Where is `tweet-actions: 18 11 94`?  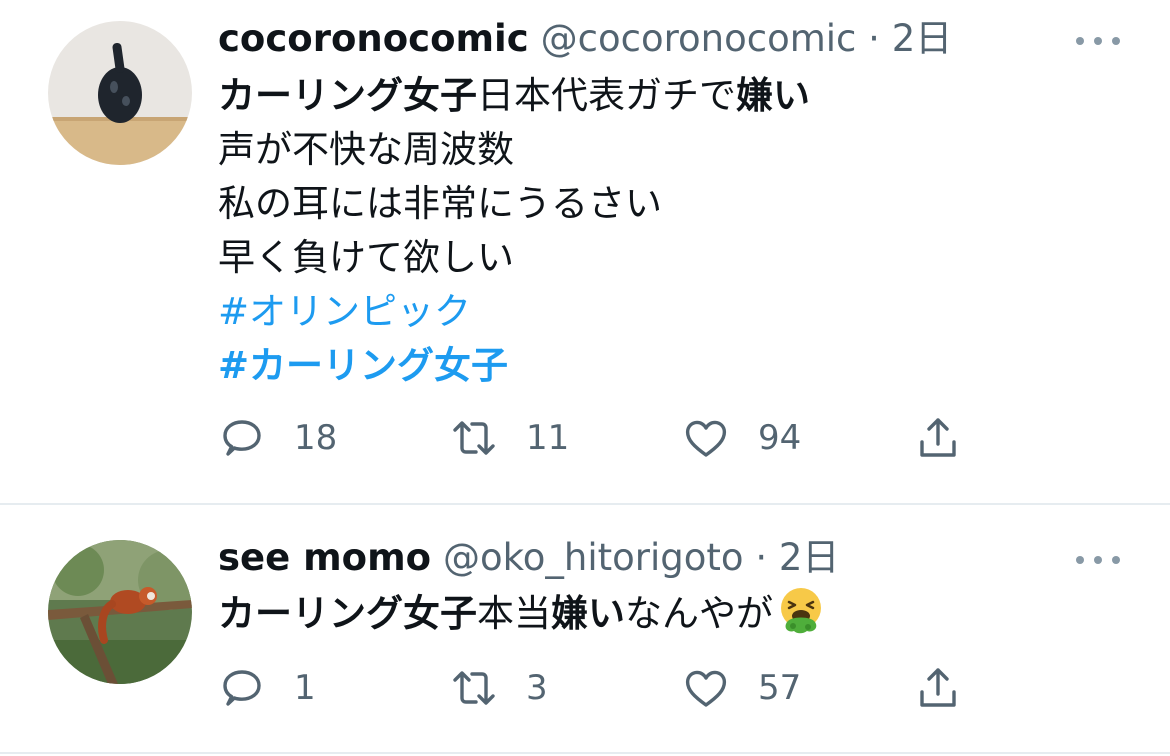 tweet-actions: 18 11 94 is located at coordinates (598, 438).